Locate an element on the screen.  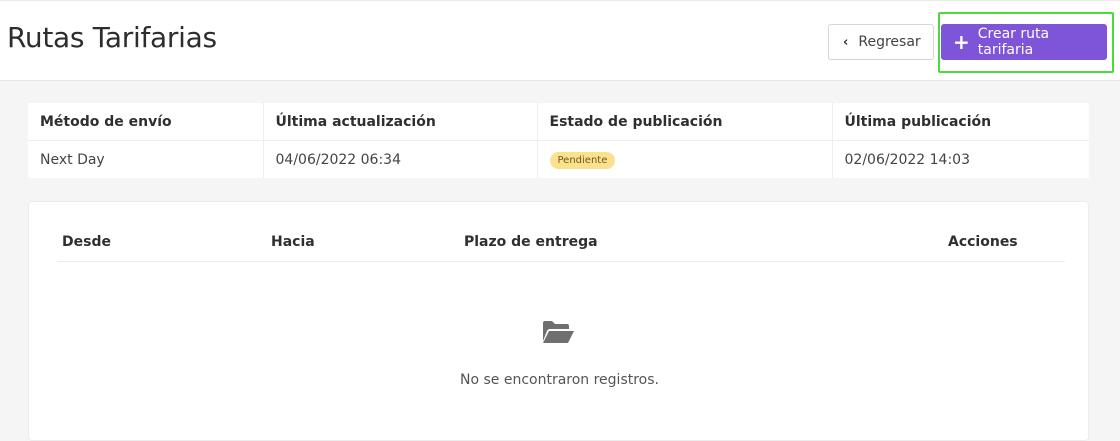
back-button-label: Regresar is located at coordinates (889, 42).